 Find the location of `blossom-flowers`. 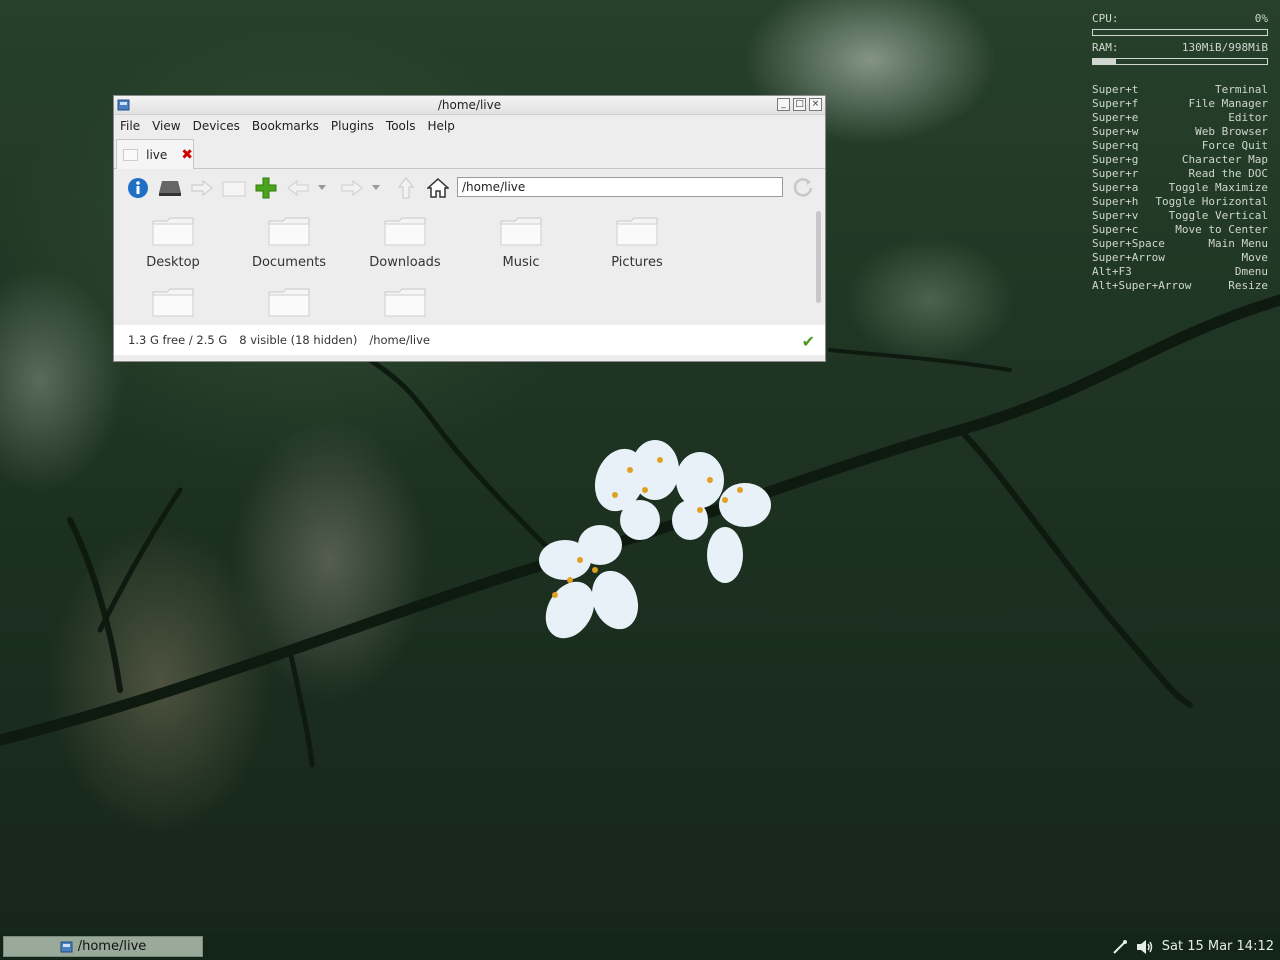

blossom-flowers is located at coordinates (655, 539).